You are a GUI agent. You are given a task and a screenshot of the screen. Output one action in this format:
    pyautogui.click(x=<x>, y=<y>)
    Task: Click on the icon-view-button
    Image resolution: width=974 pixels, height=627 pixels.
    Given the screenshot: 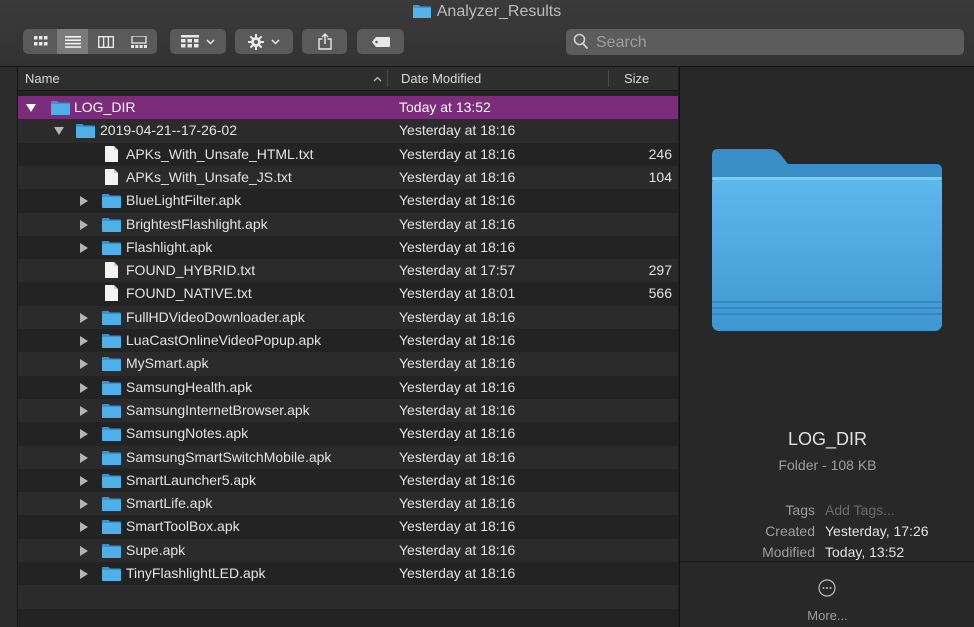 What is the action you would take?
    pyautogui.click(x=40, y=41)
    